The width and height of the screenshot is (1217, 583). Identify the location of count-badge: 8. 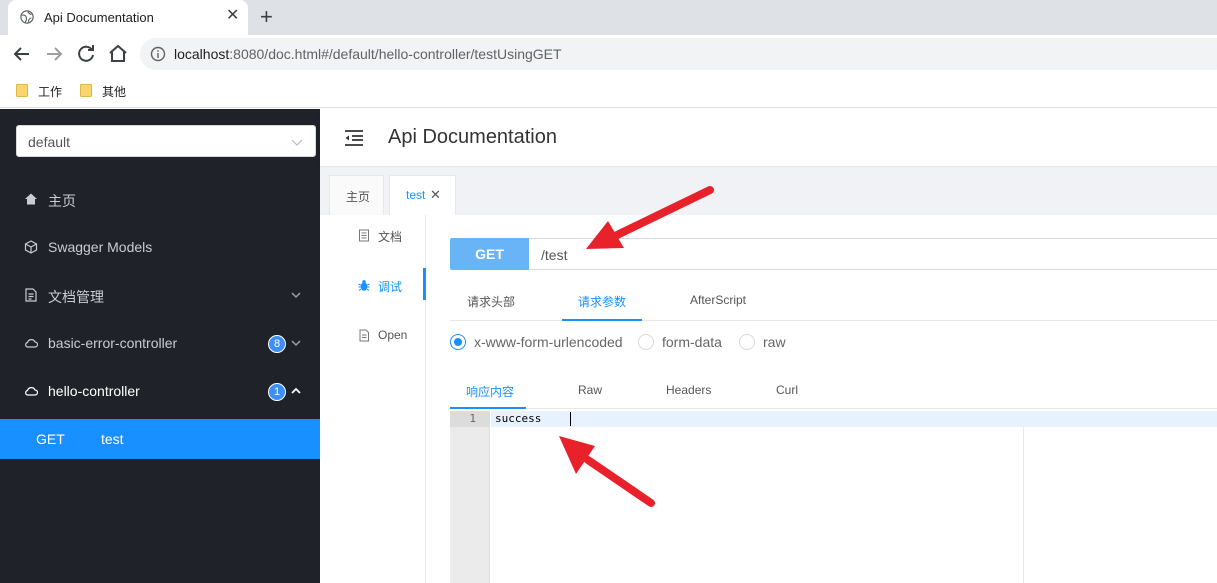
(277, 344).